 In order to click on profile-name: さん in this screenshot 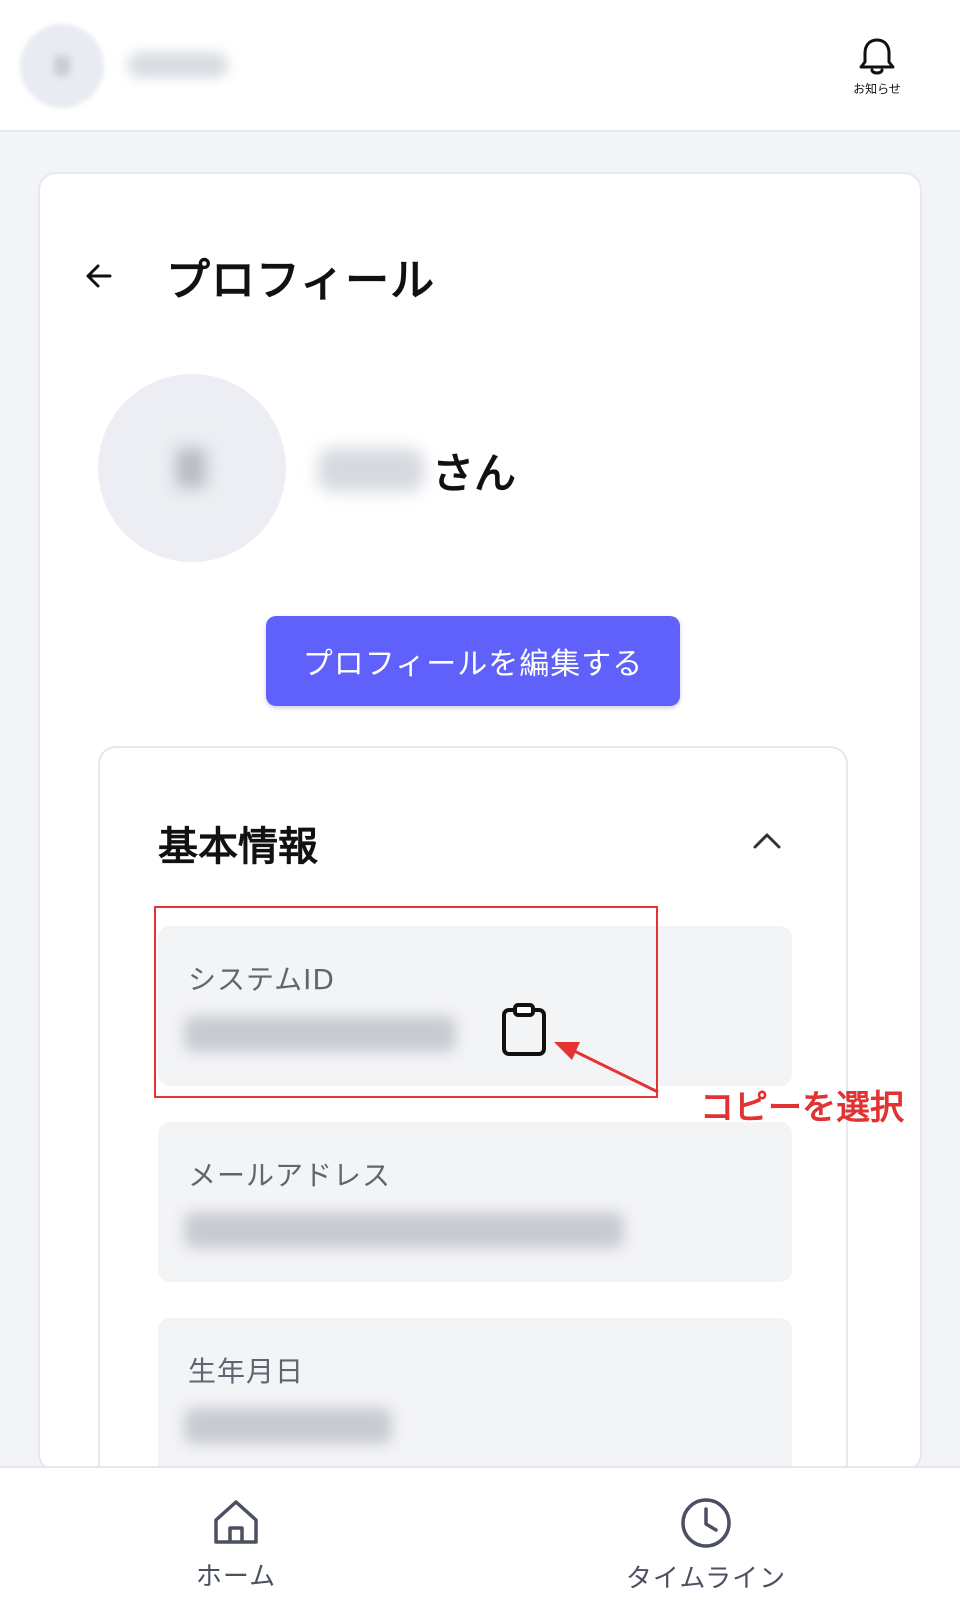, I will do `click(417, 470)`.